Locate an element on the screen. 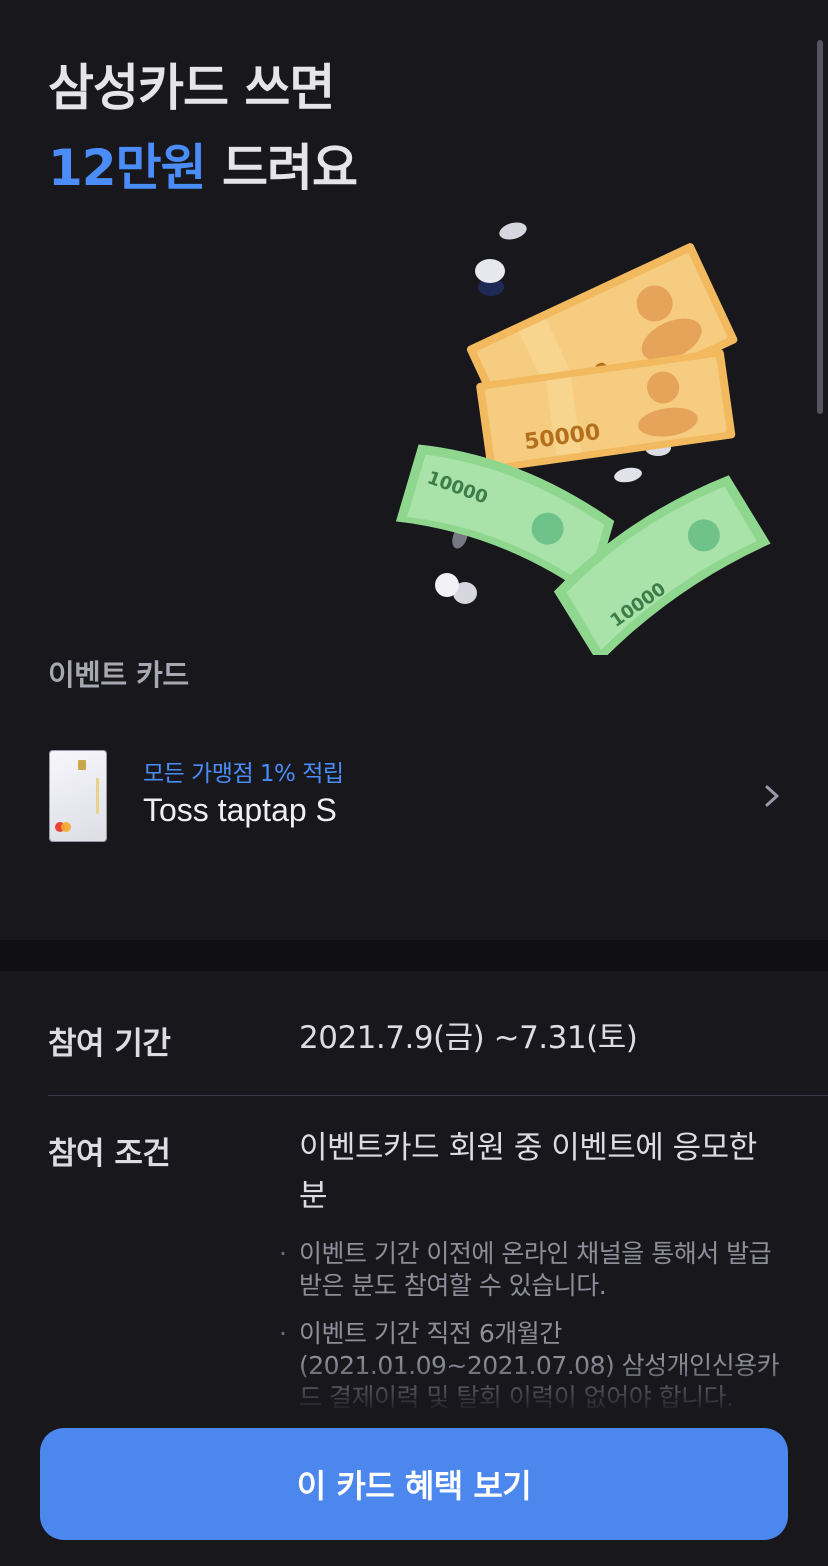  view-card-benefits-button: 이 카드 혜택 보기 is located at coordinates (414, 1484).